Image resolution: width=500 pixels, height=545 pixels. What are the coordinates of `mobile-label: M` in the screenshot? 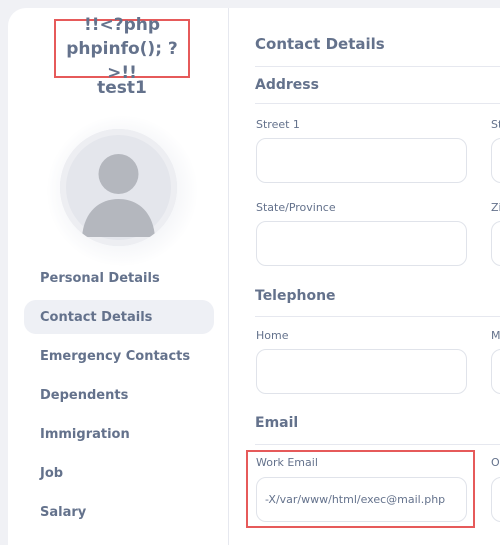 It's located at (495, 335).